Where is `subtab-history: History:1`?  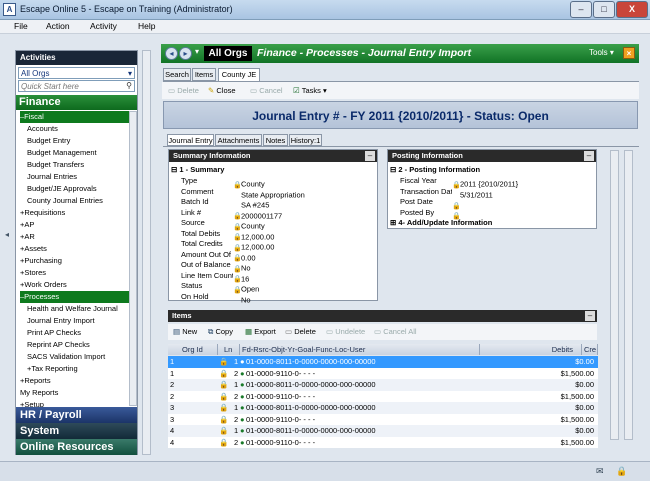
subtab-history: History:1 is located at coordinates (305, 140).